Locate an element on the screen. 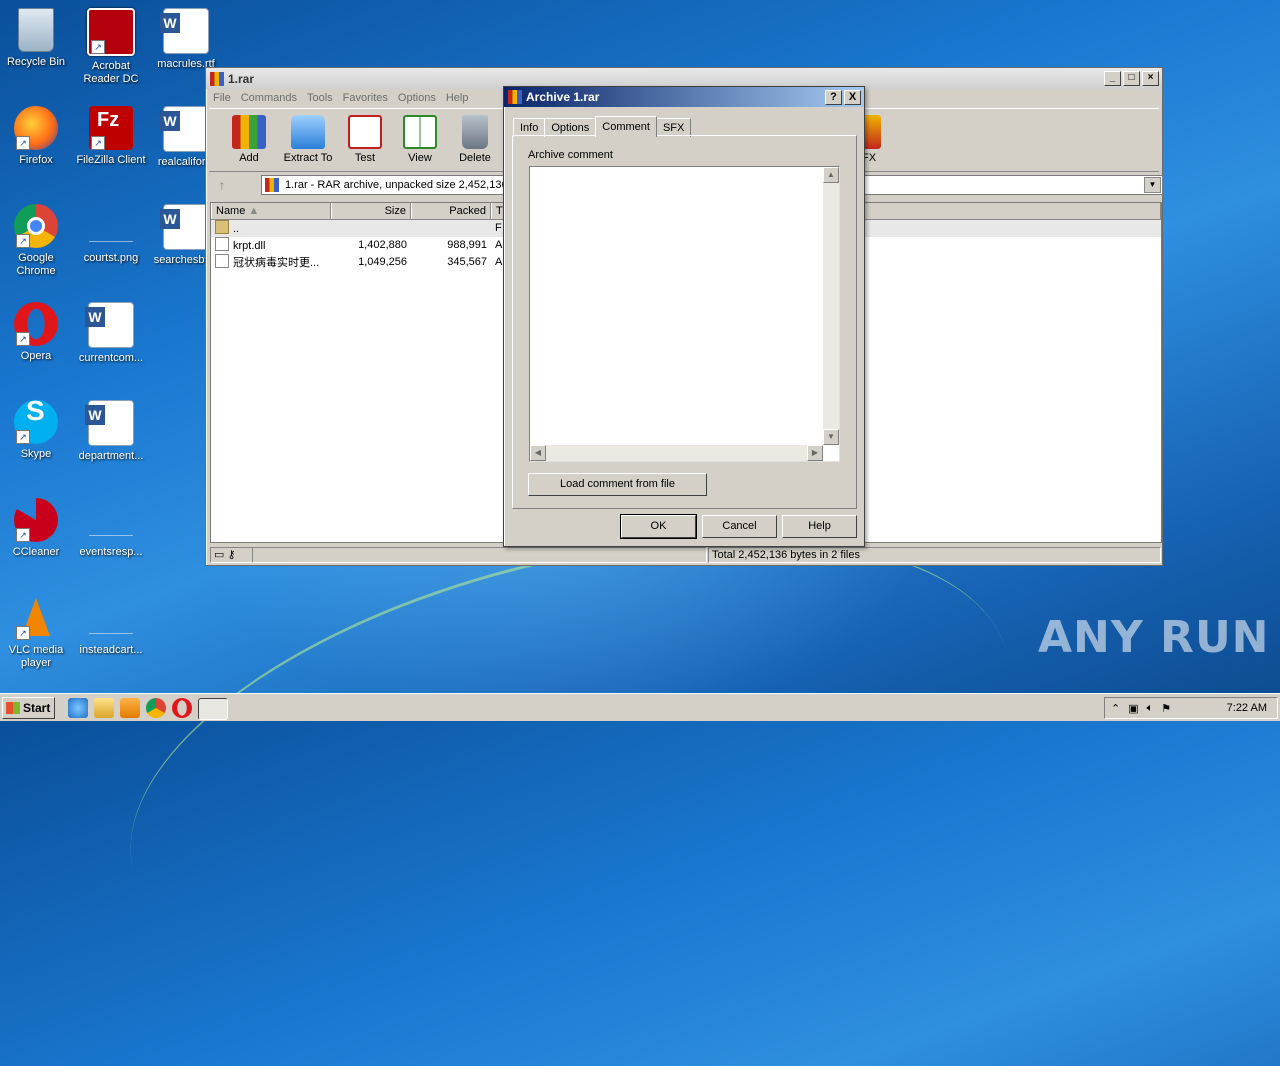  archive-comment-textarea: ▲ ▼ ◀ ▶ is located at coordinates (684, 314).